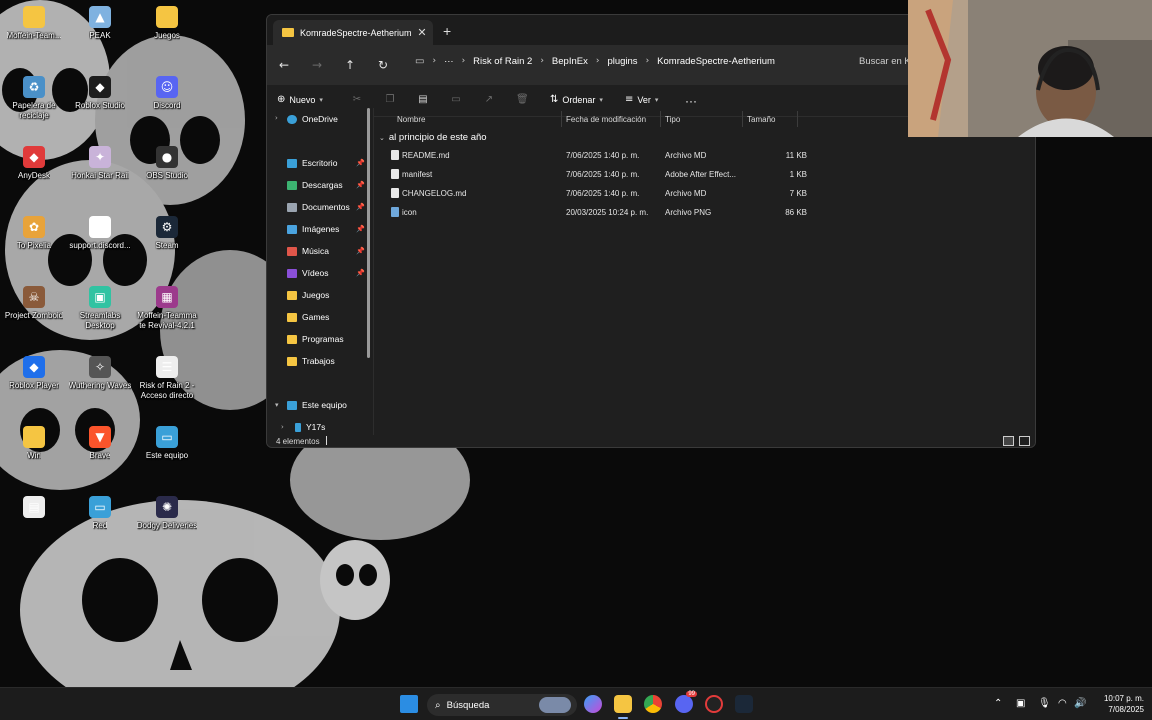  Describe the element at coordinates (390, 100) in the screenshot. I see `copy-icon: ❐` at that location.